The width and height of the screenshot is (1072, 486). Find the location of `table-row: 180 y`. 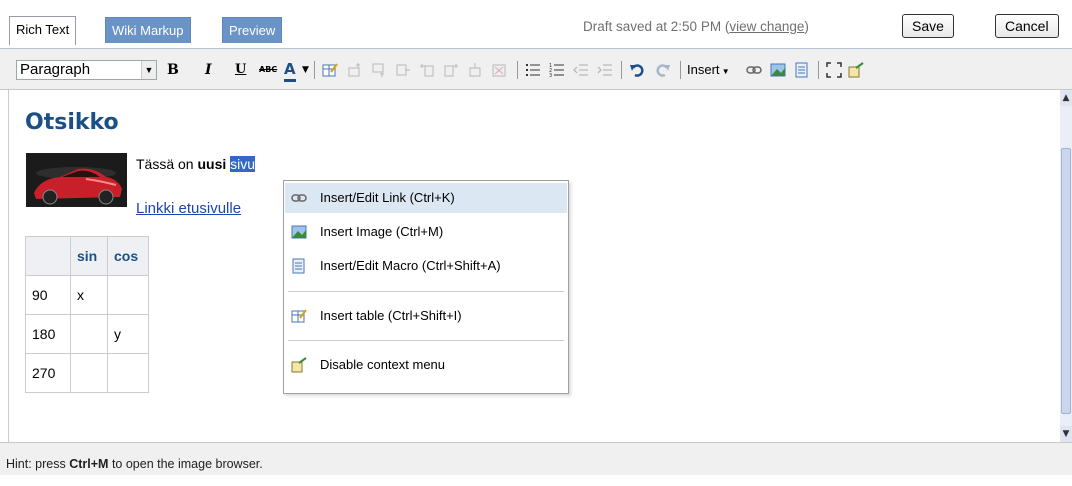

table-row: 180 y is located at coordinates (87, 334).